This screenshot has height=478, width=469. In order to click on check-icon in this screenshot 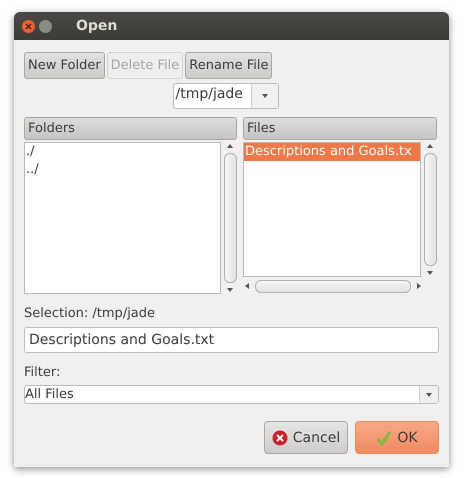, I will do `click(384, 438)`.